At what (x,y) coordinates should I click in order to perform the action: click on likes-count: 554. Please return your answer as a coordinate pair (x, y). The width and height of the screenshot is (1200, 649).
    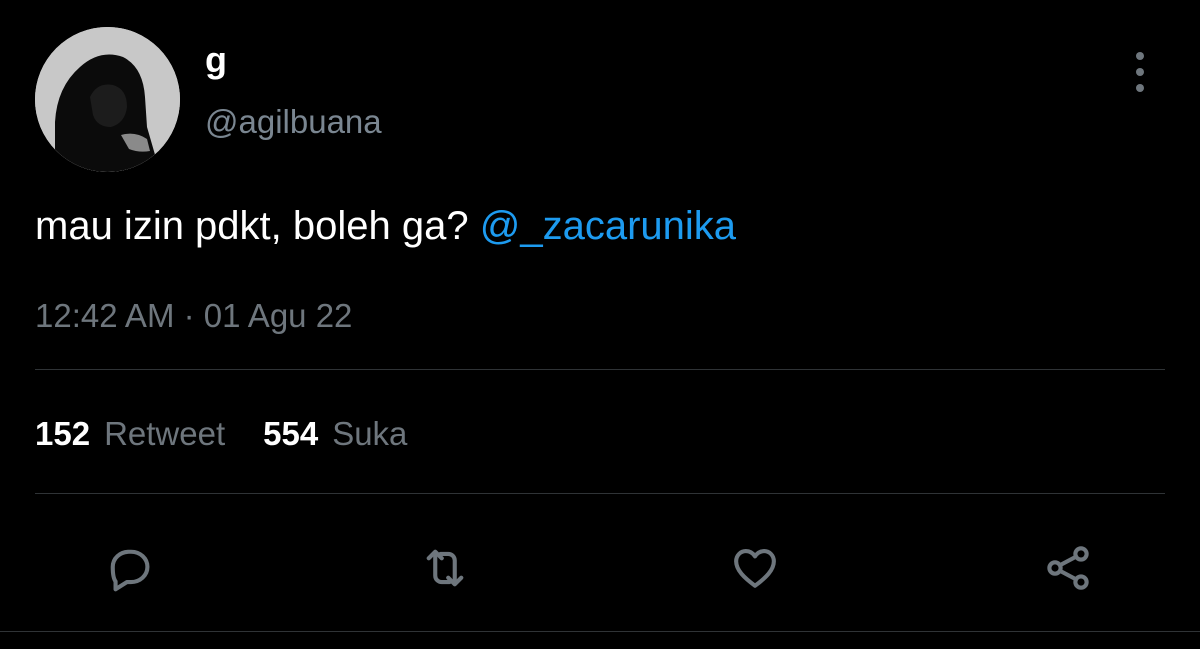
    Looking at the image, I should click on (291, 433).